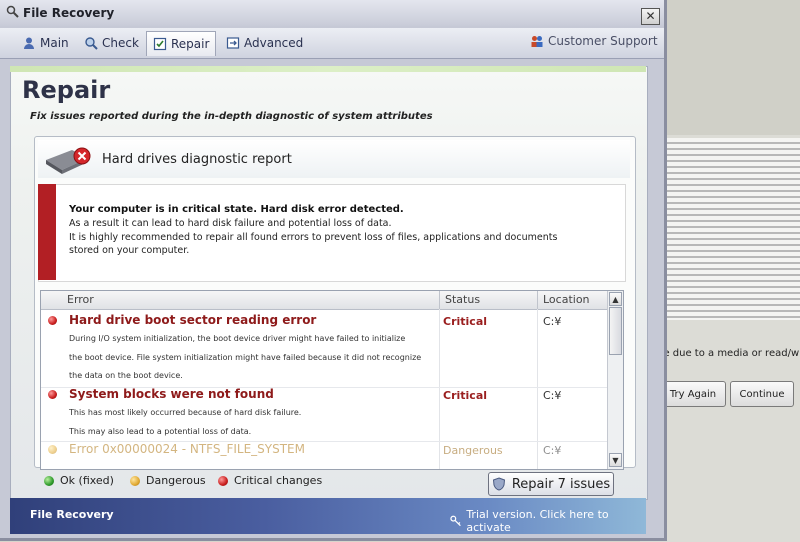 Image resolution: width=800 pixels, height=542 pixels. What do you see at coordinates (324, 300) in the screenshot?
I see `error-list-header: Error Status Location` at bounding box center [324, 300].